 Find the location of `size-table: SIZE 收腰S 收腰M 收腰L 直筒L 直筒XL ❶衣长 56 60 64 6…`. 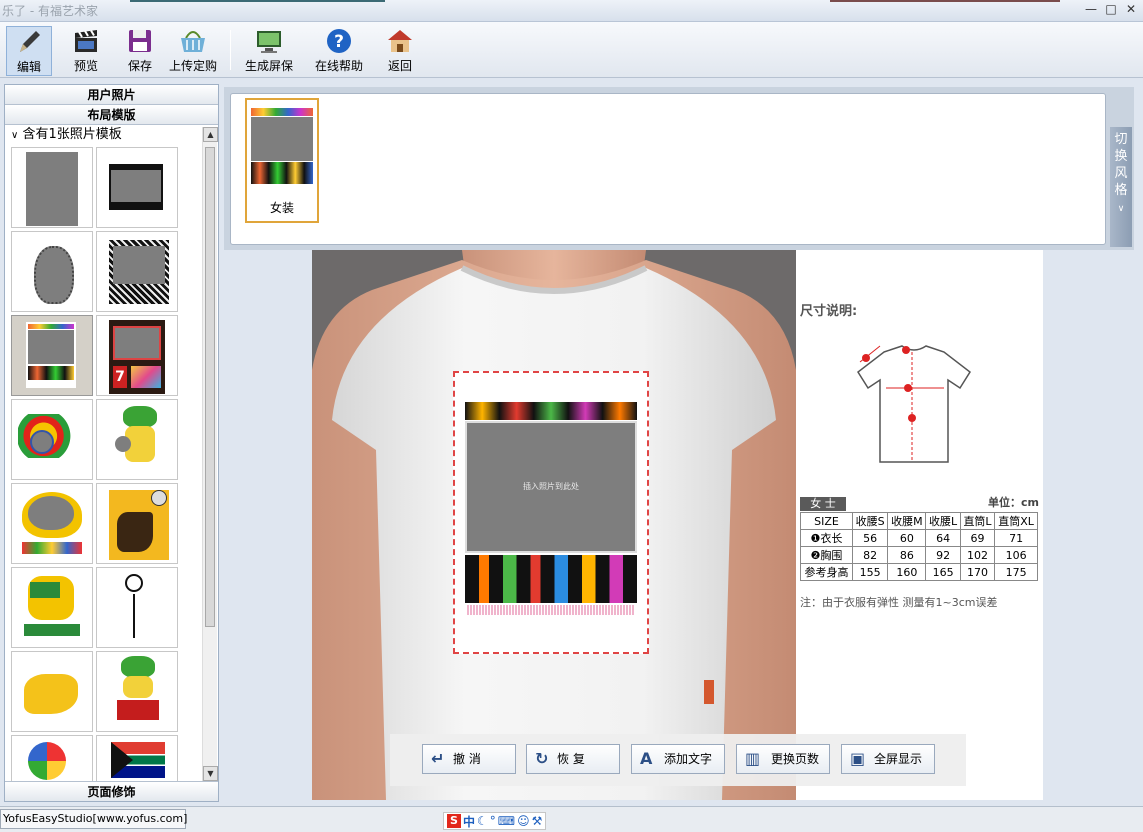

size-table: SIZE 收腰S 收腰M 收腰L 直筒L 直筒XL ❶衣长 56 60 64 6… is located at coordinates (919, 546).